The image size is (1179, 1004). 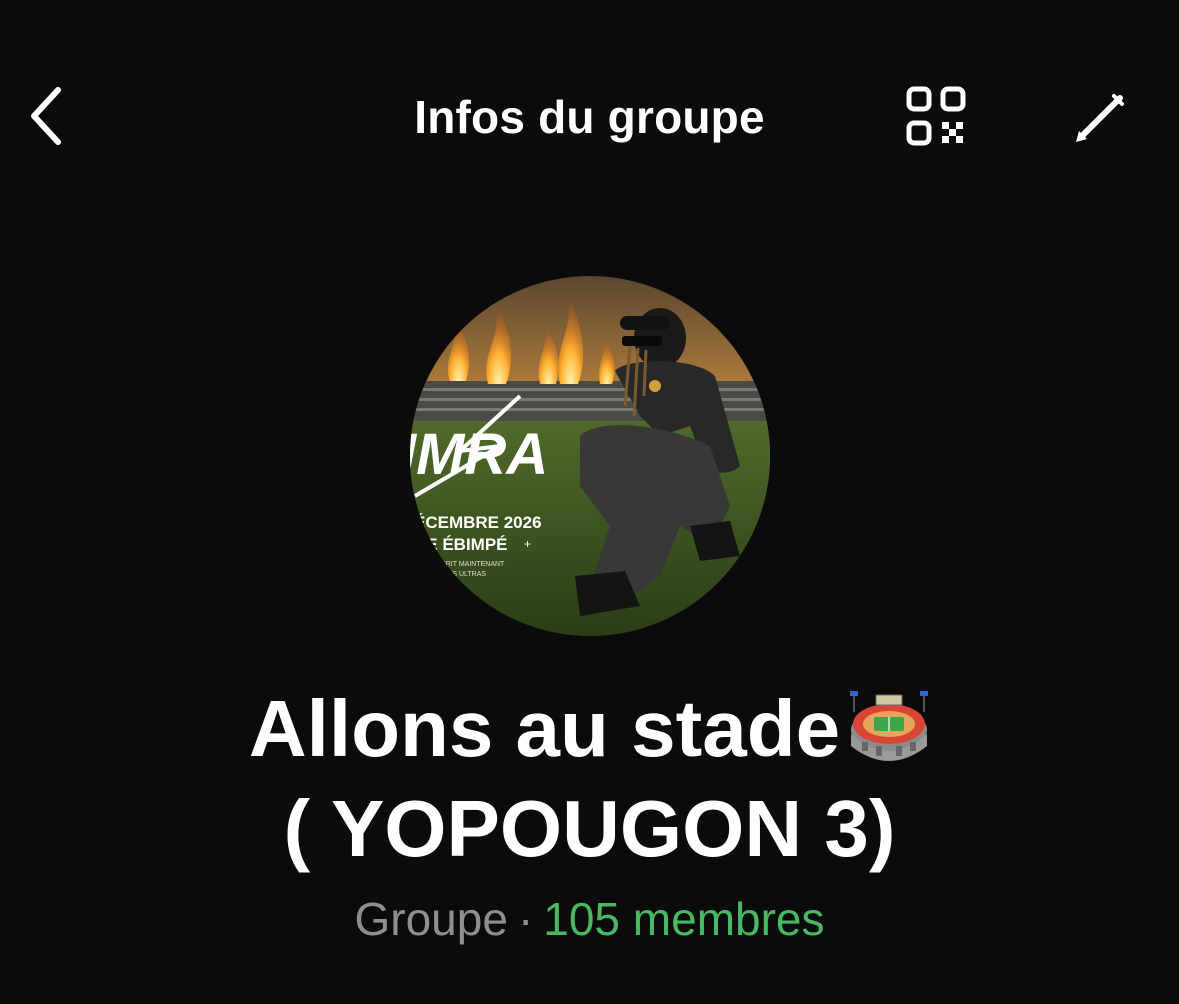 What do you see at coordinates (544, 728) in the screenshot?
I see `group-name-text-1: Allons au stade` at bounding box center [544, 728].